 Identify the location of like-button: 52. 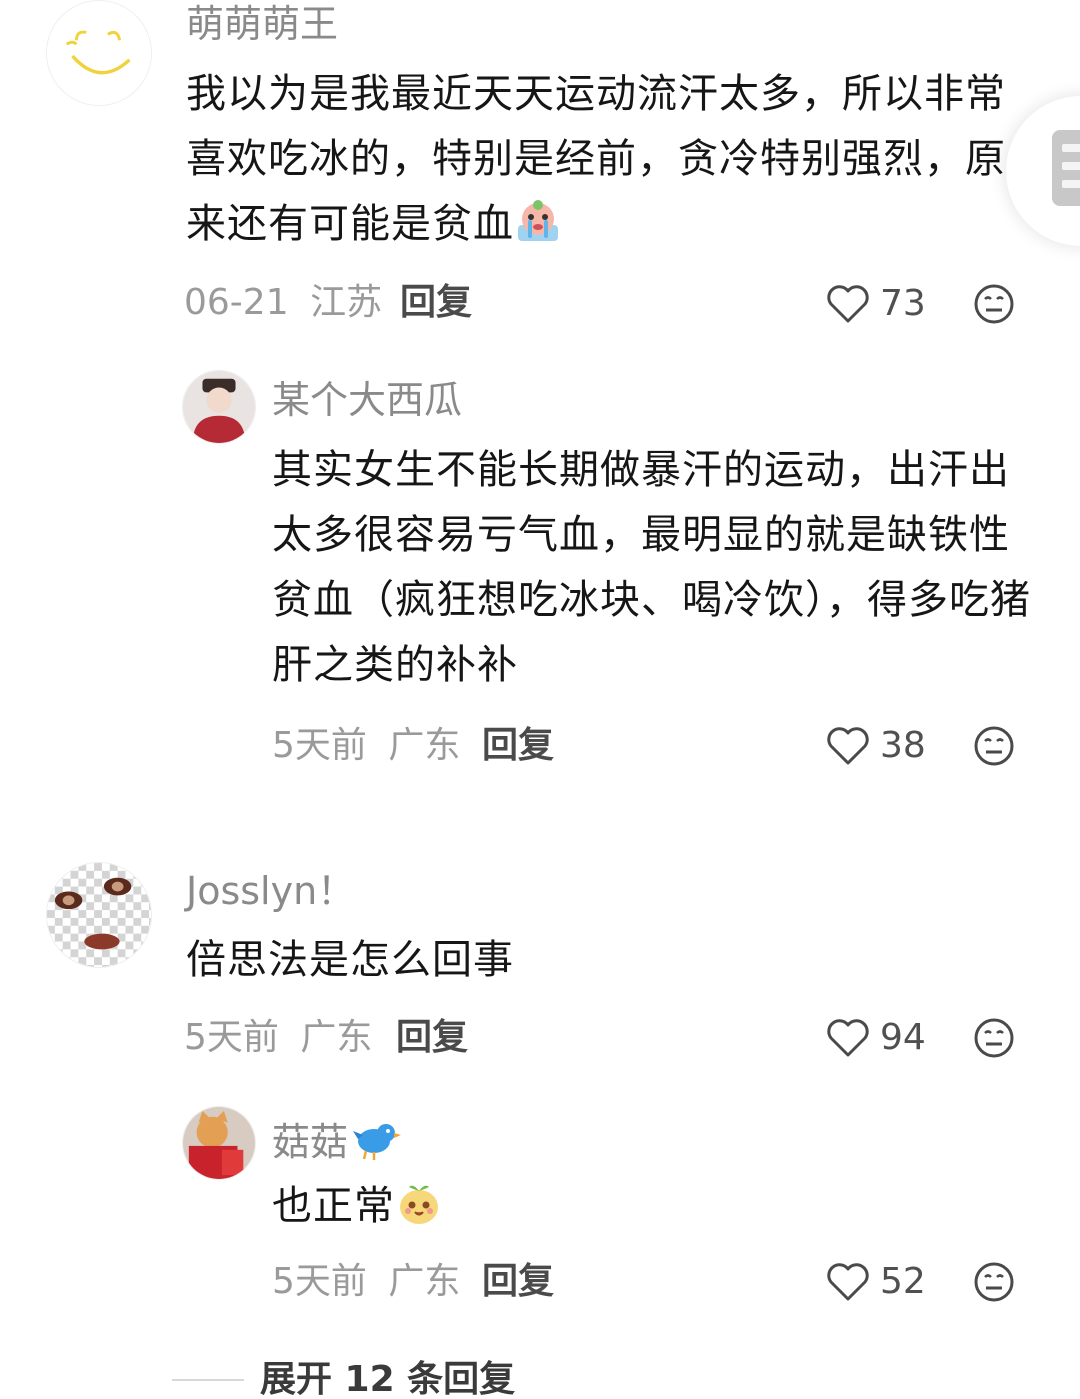
(876, 1282).